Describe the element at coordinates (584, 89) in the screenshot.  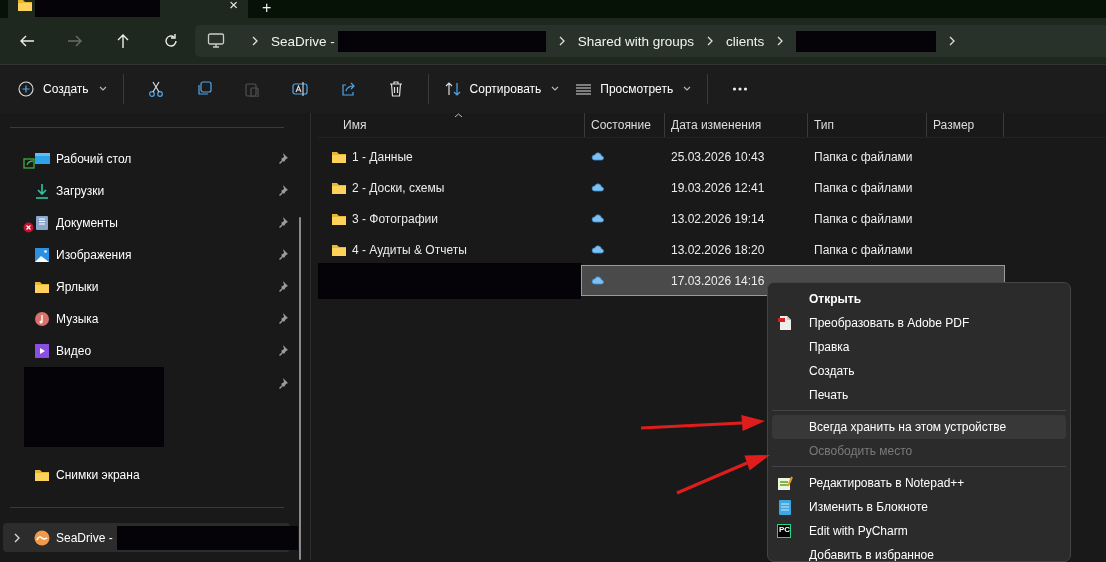
I see `list-icon` at that location.